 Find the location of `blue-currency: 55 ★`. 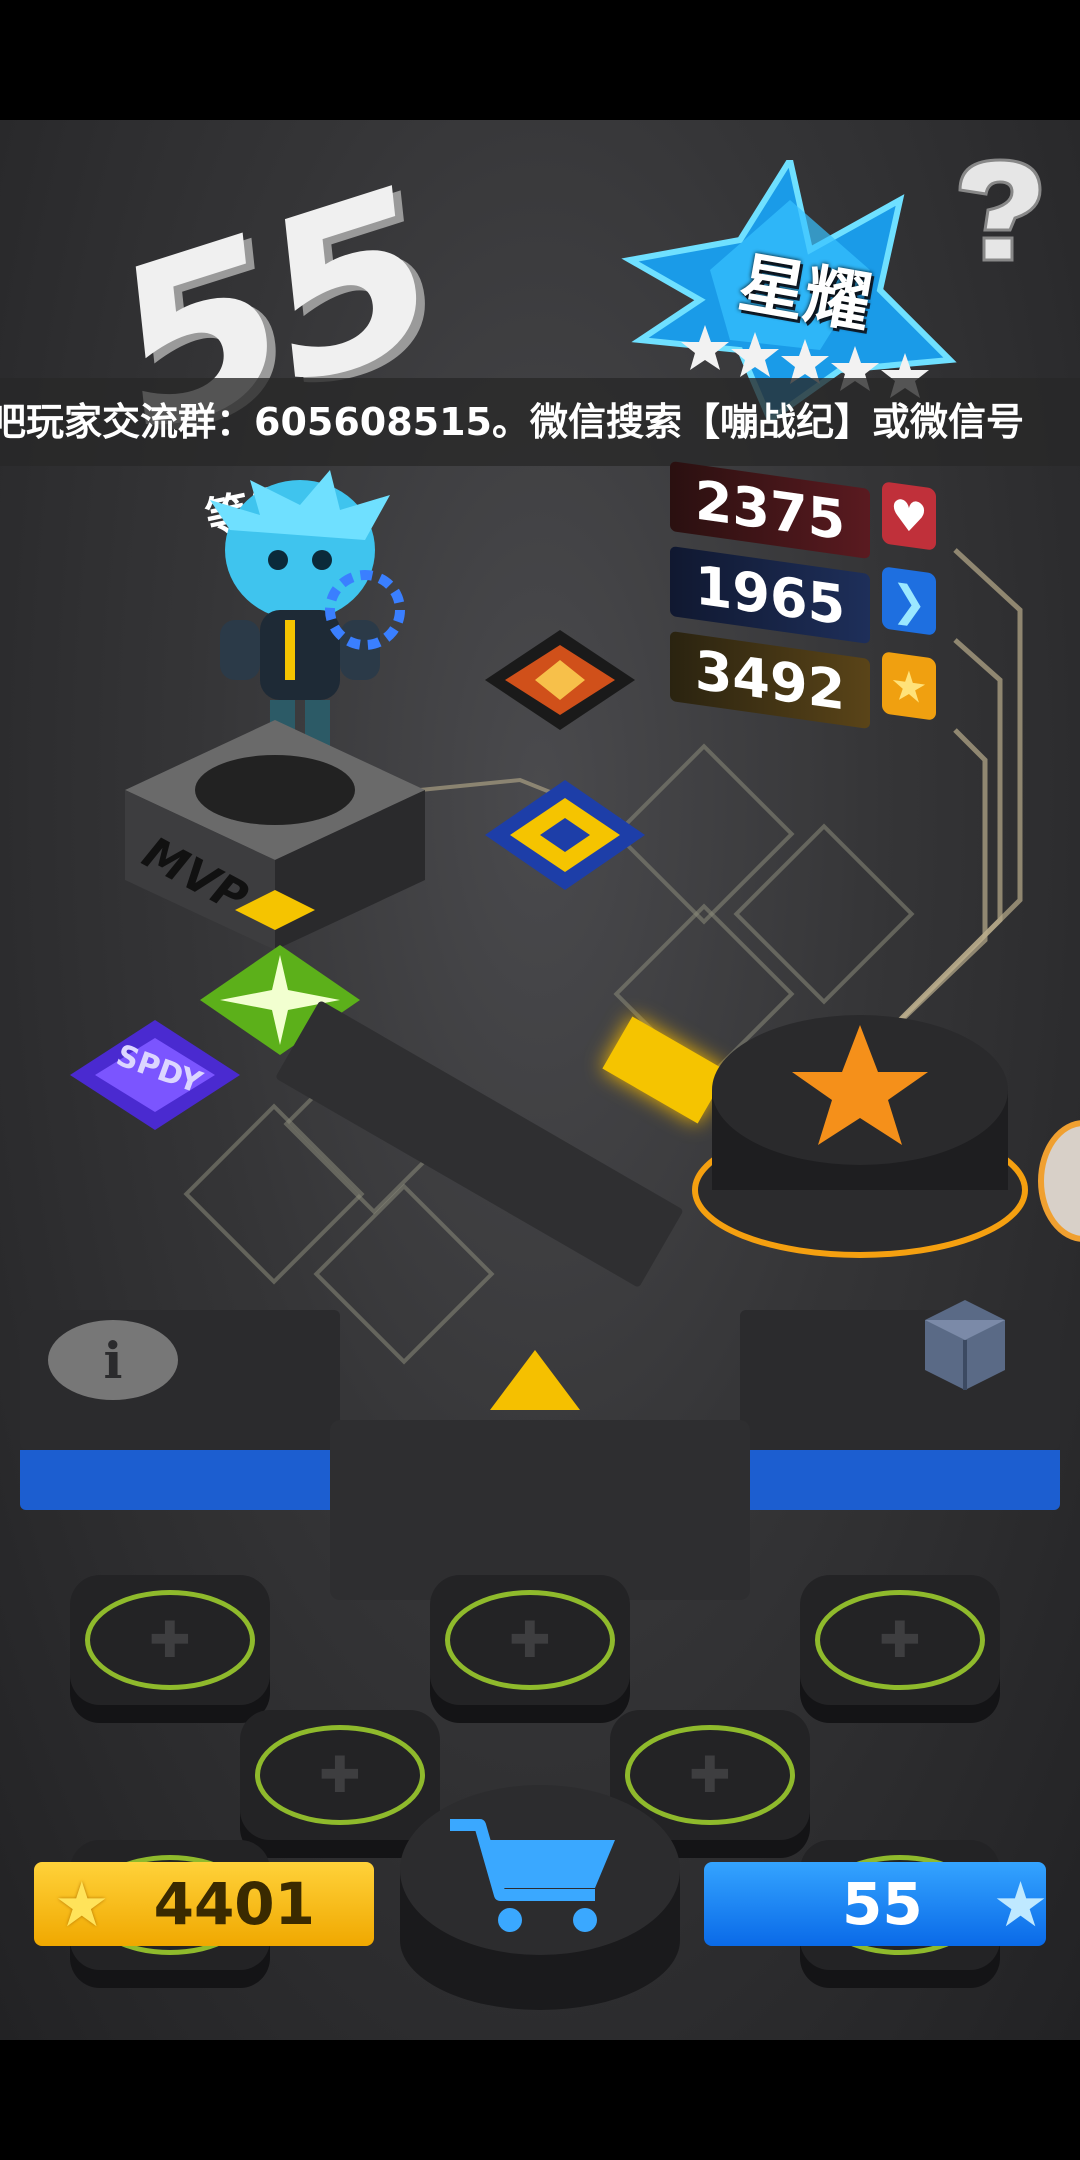

blue-currency: 55 ★ is located at coordinates (876, 1904).